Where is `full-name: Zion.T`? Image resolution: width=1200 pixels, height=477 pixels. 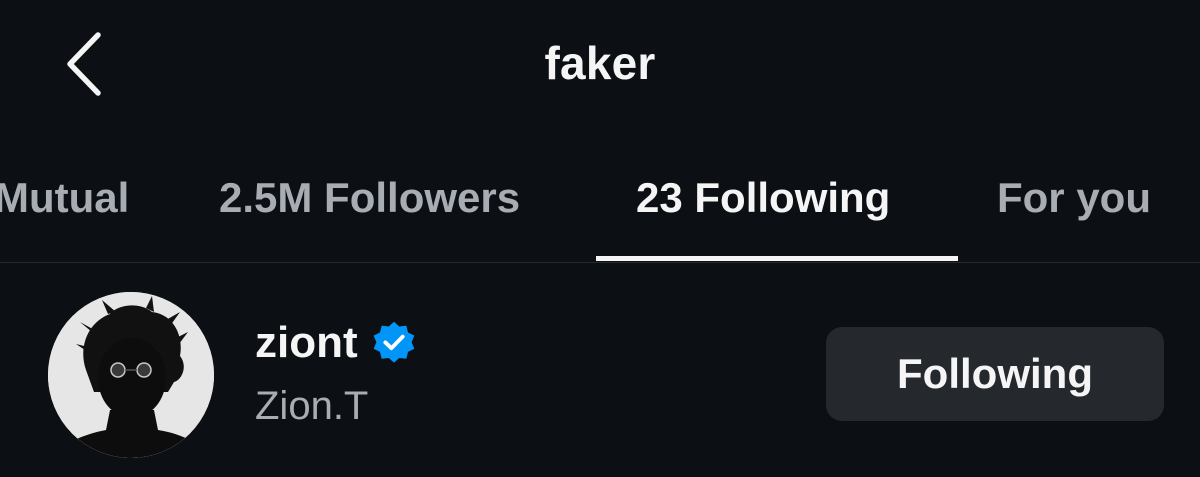 full-name: Zion.T is located at coordinates (312, 406).